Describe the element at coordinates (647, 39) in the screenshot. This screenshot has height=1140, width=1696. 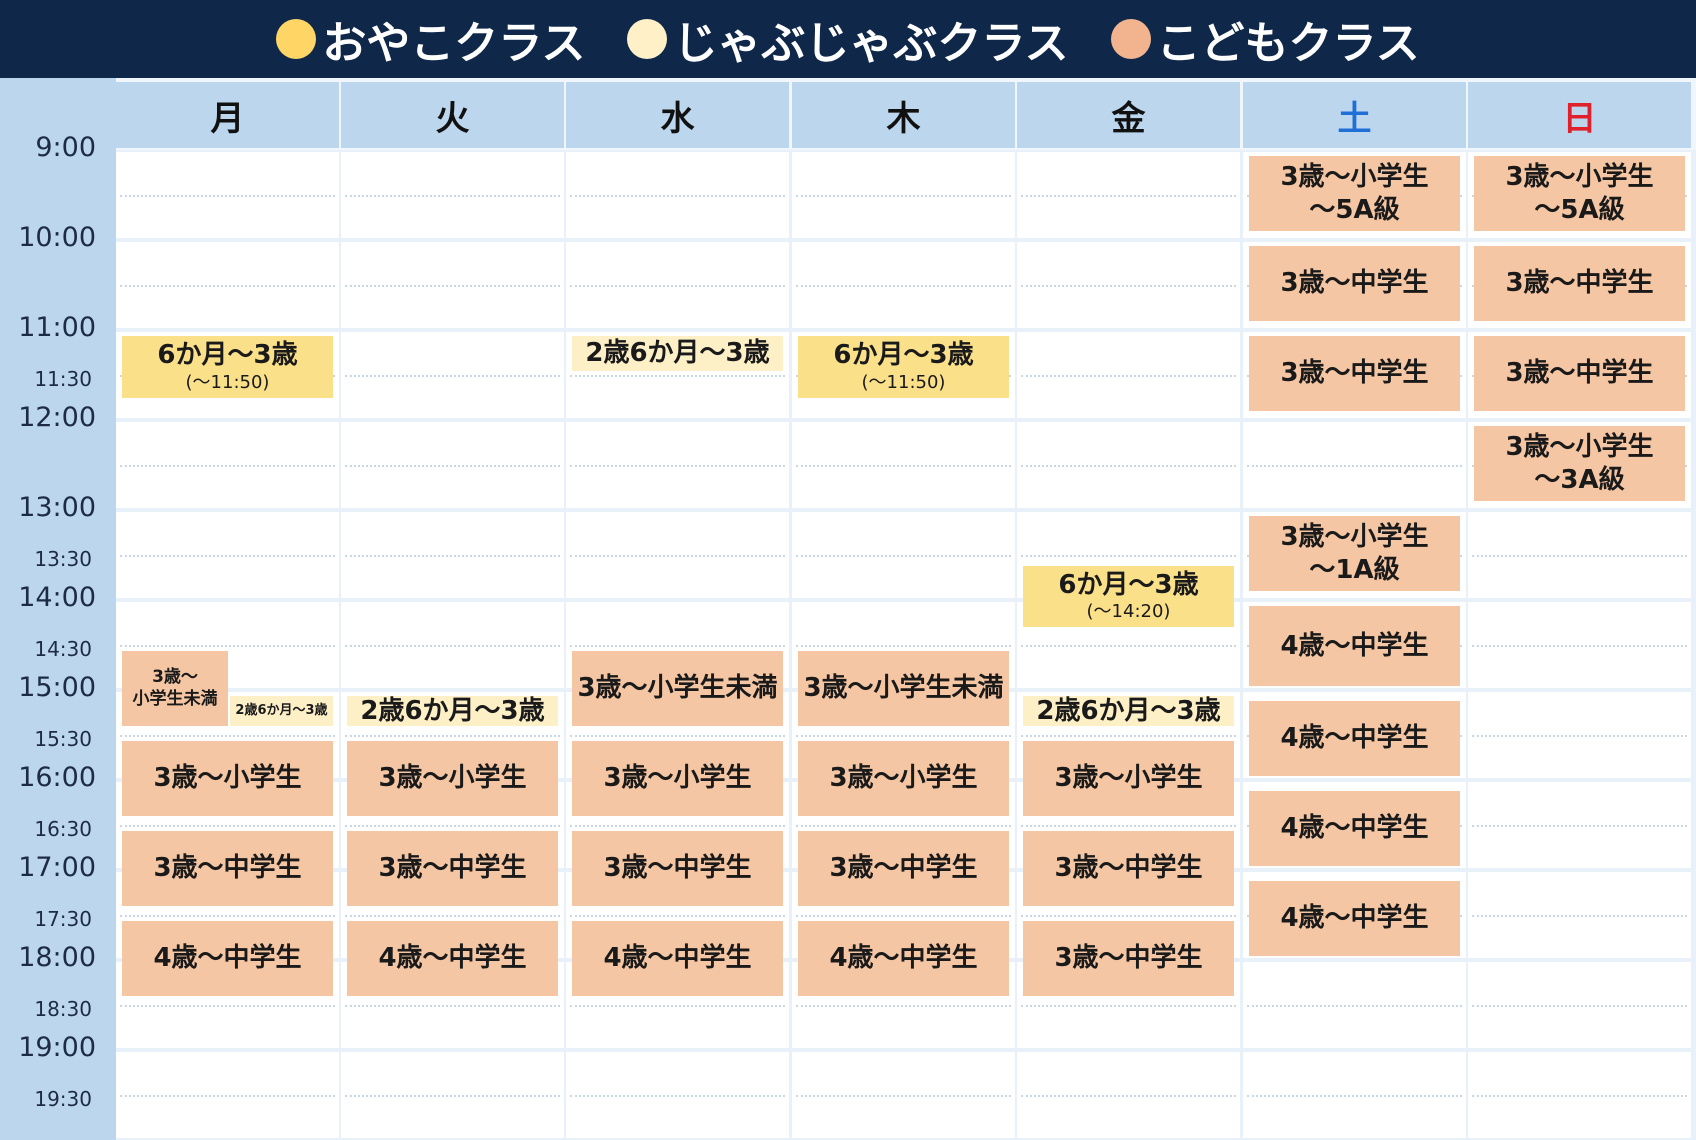
I see `legend-dot-jabujabu` at that location.